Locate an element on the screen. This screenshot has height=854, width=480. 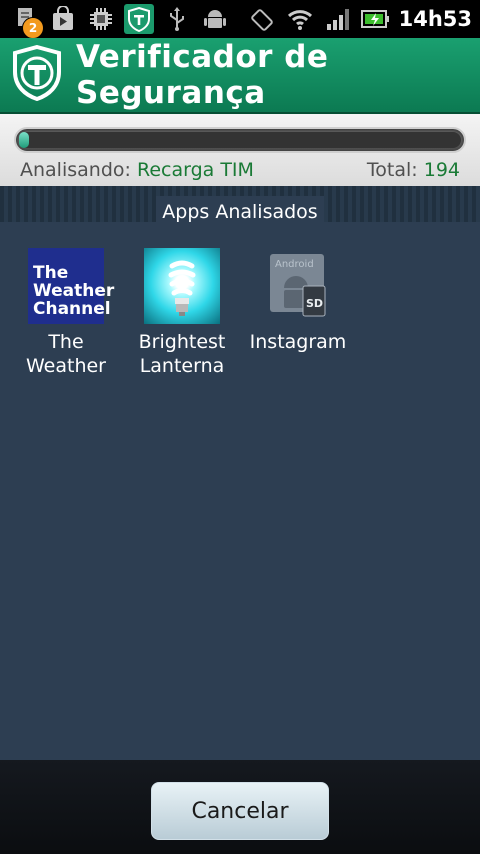
analyzing-status: Analisando: Recarga TIM is located at coordinates (137, 170).